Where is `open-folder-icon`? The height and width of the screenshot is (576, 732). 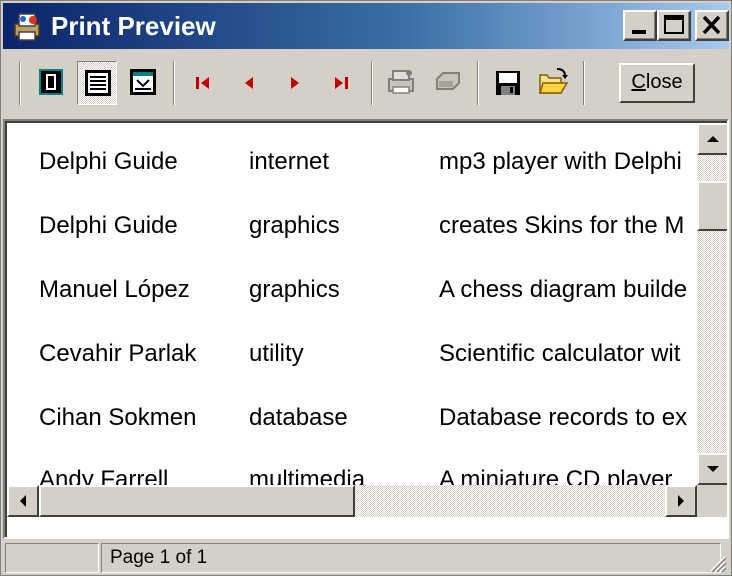
open-folder-icon is located at coordinates (553, 81).